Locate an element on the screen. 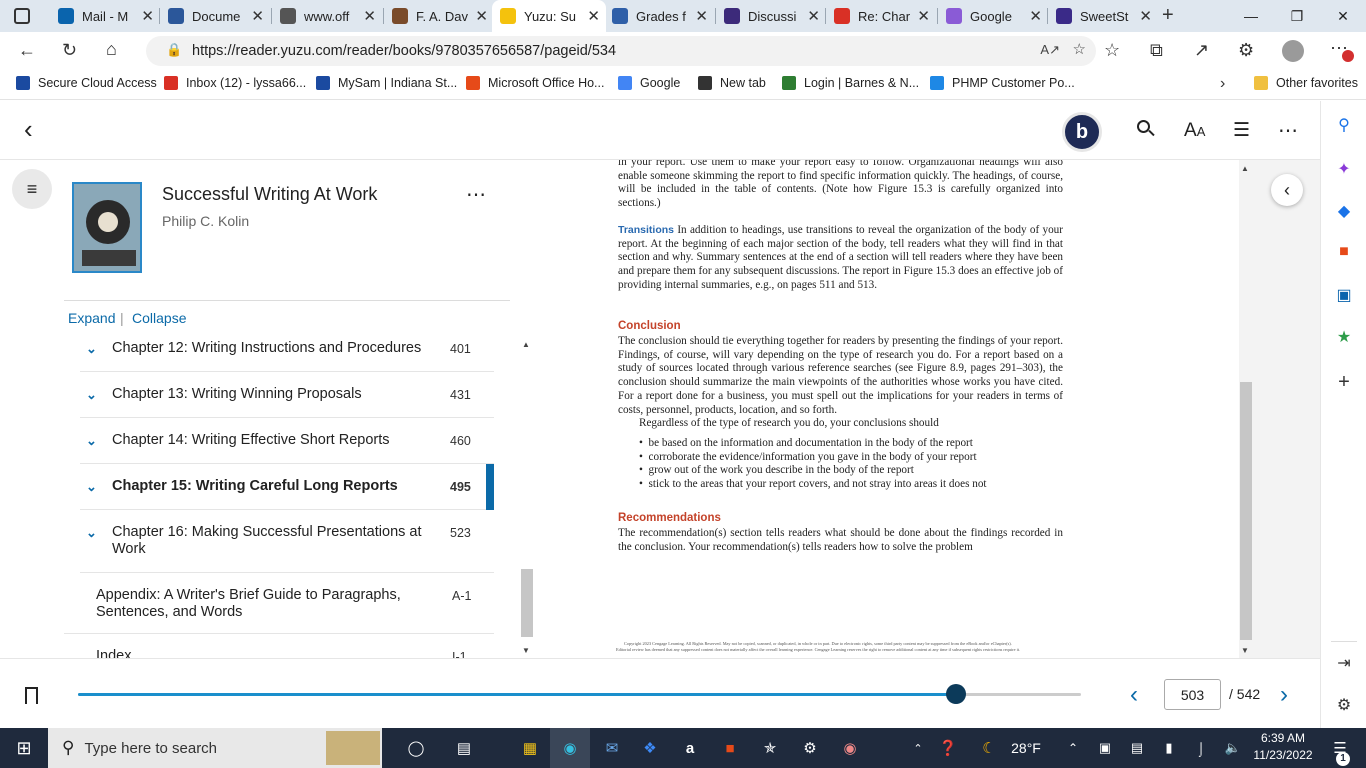 This screenshot has height=768, width=1366. new-tab-plus-icon: + is located at coordinates (1168, 15).